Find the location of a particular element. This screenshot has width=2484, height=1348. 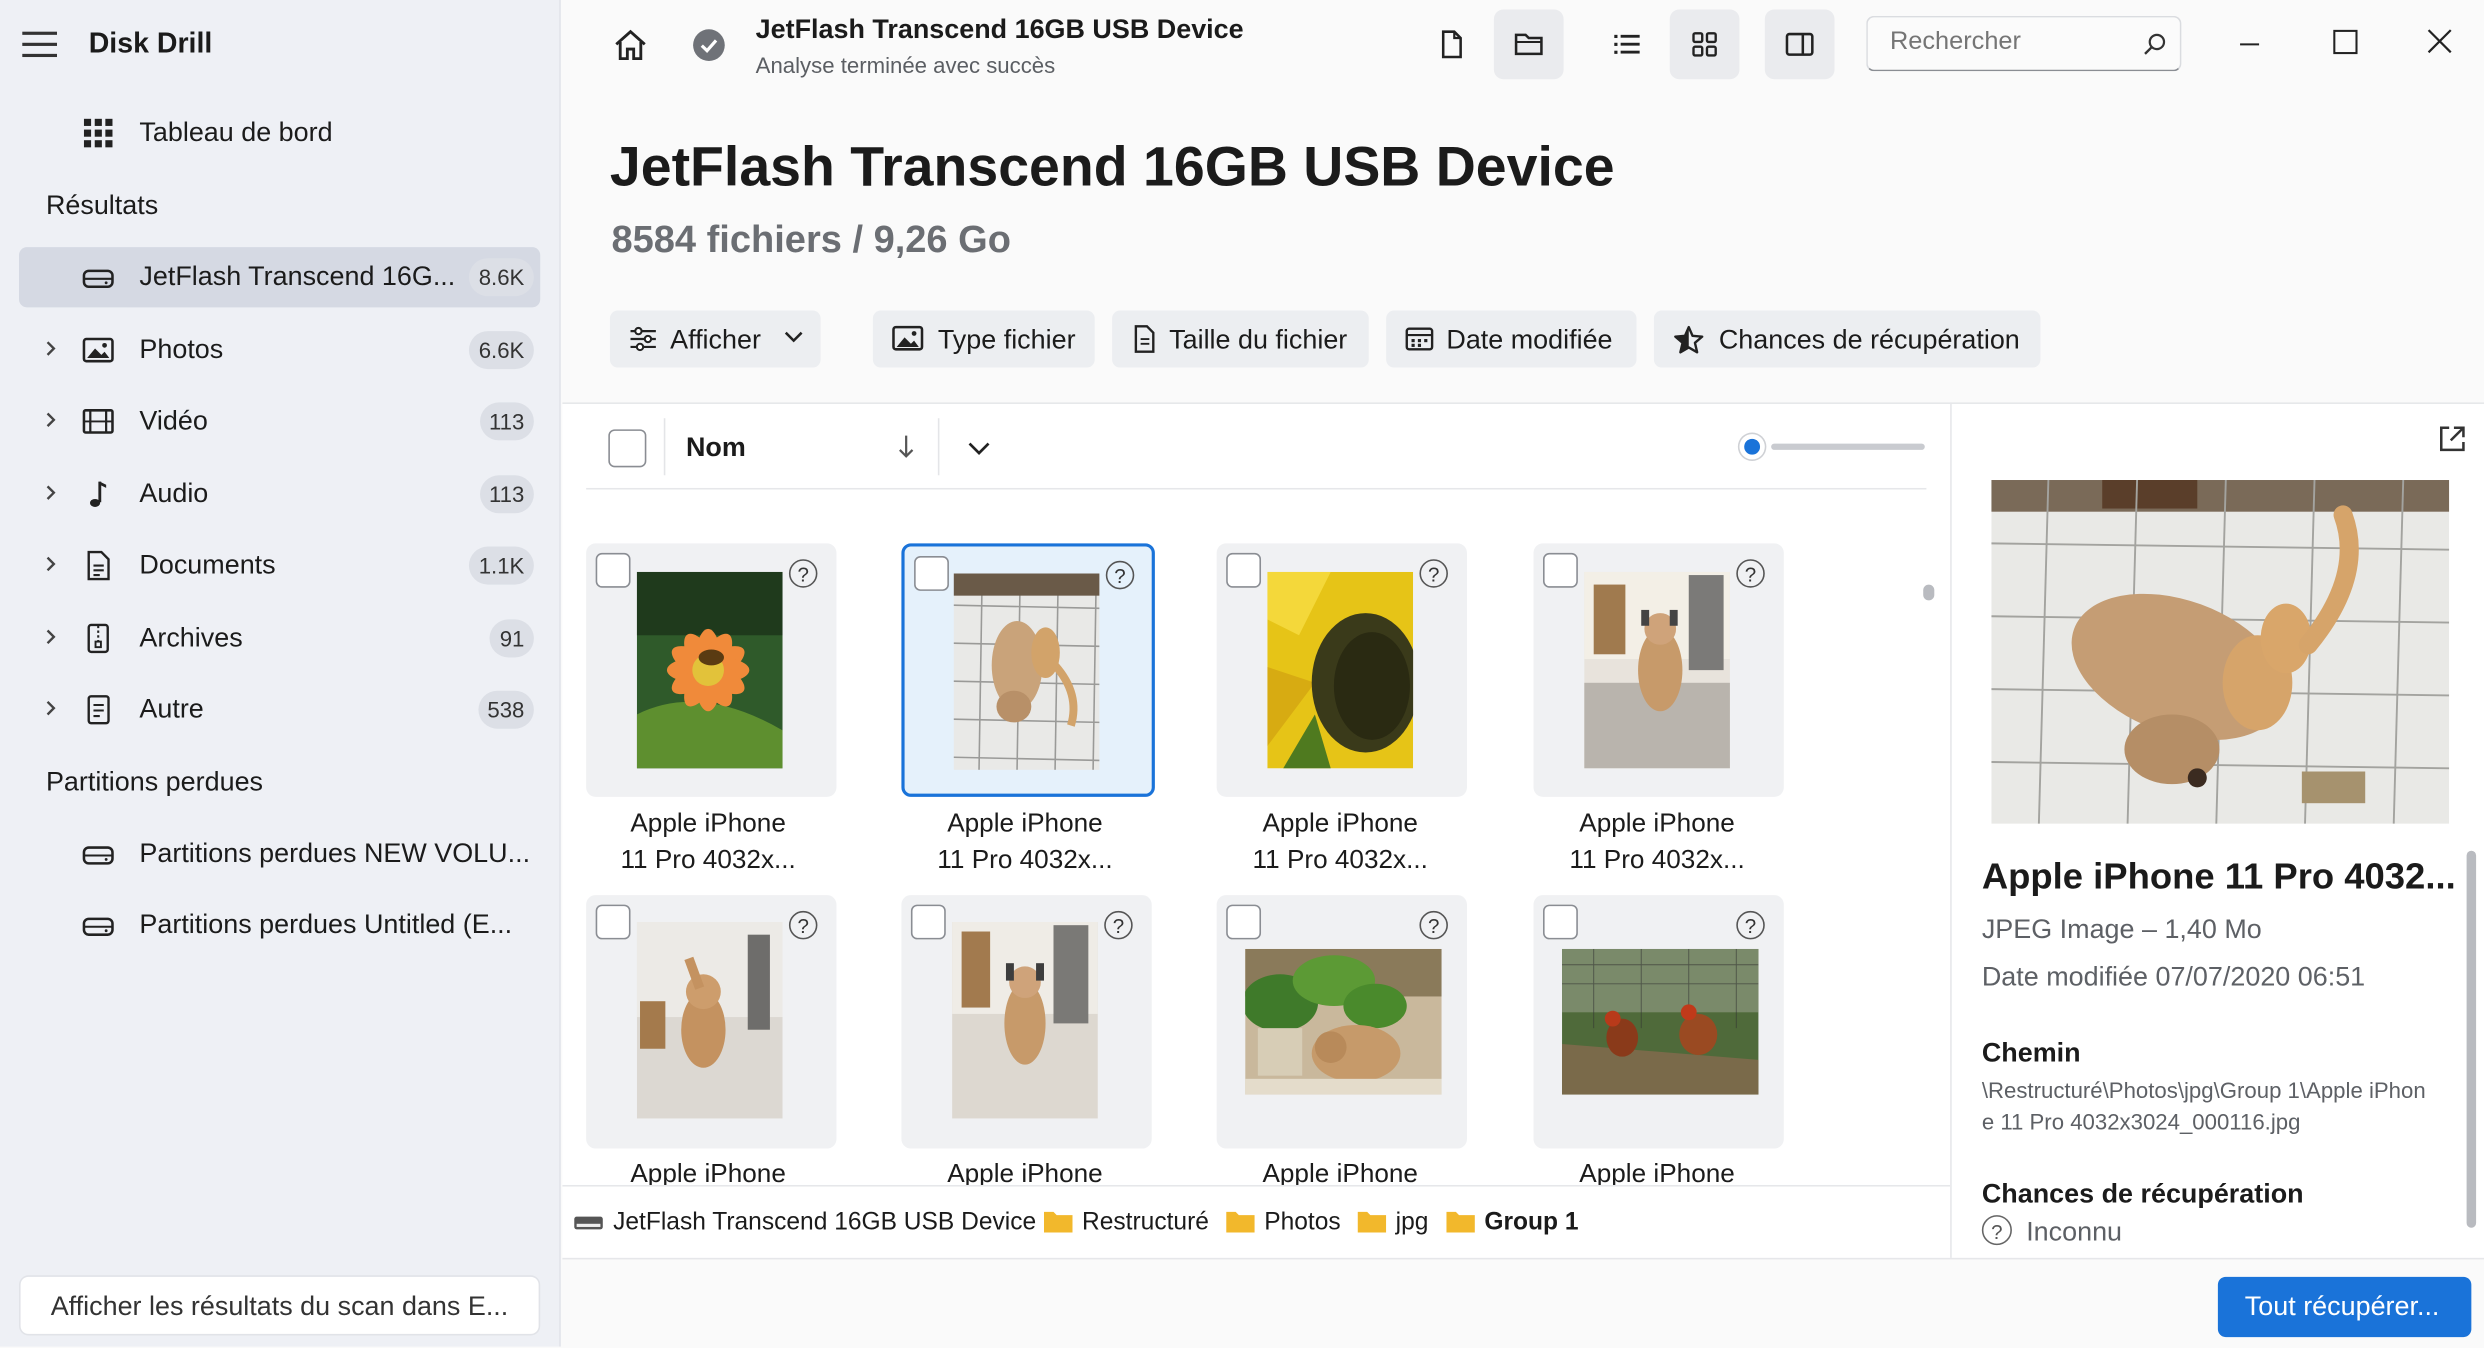

photo-thumbnail-dog-standing is located at coordinates (1657, 670).